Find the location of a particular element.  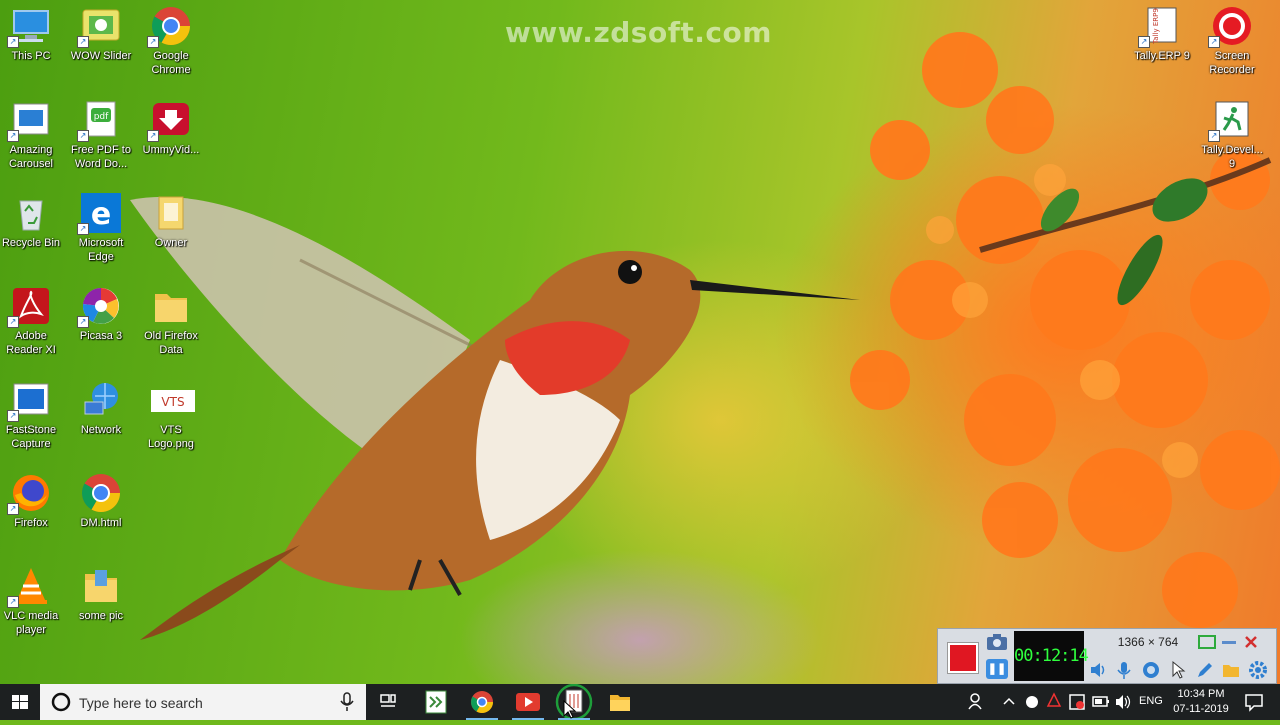

tally-erp-icon: Tally ERP9 ↗ is located at coordinates (1160, 27).